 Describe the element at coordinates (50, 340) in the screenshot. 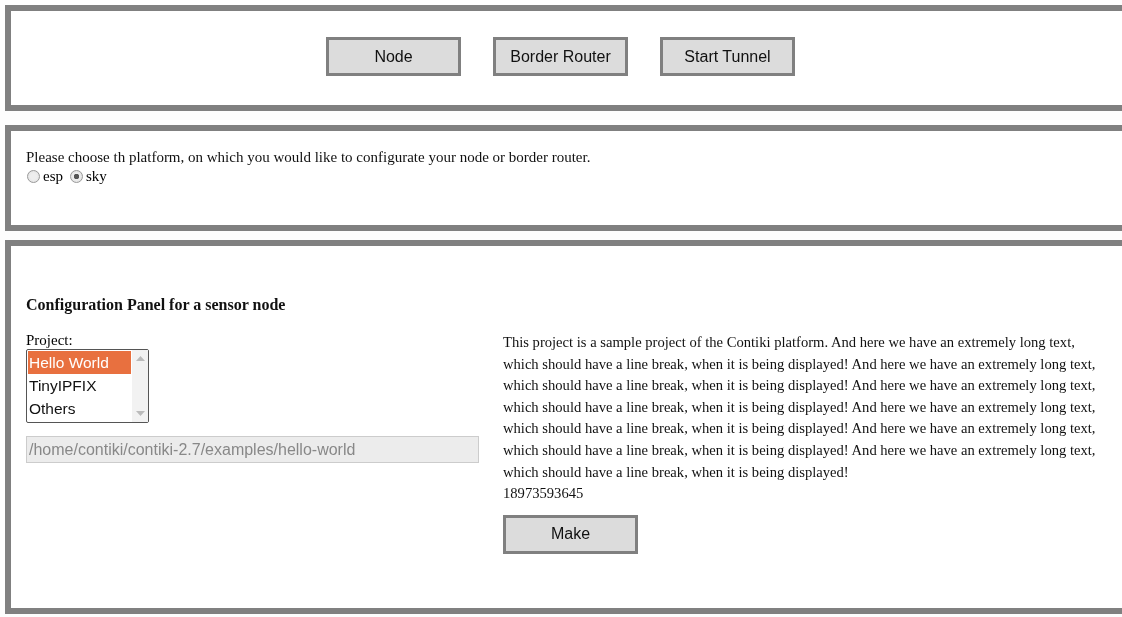

I see `project-label: Project:` at that location.